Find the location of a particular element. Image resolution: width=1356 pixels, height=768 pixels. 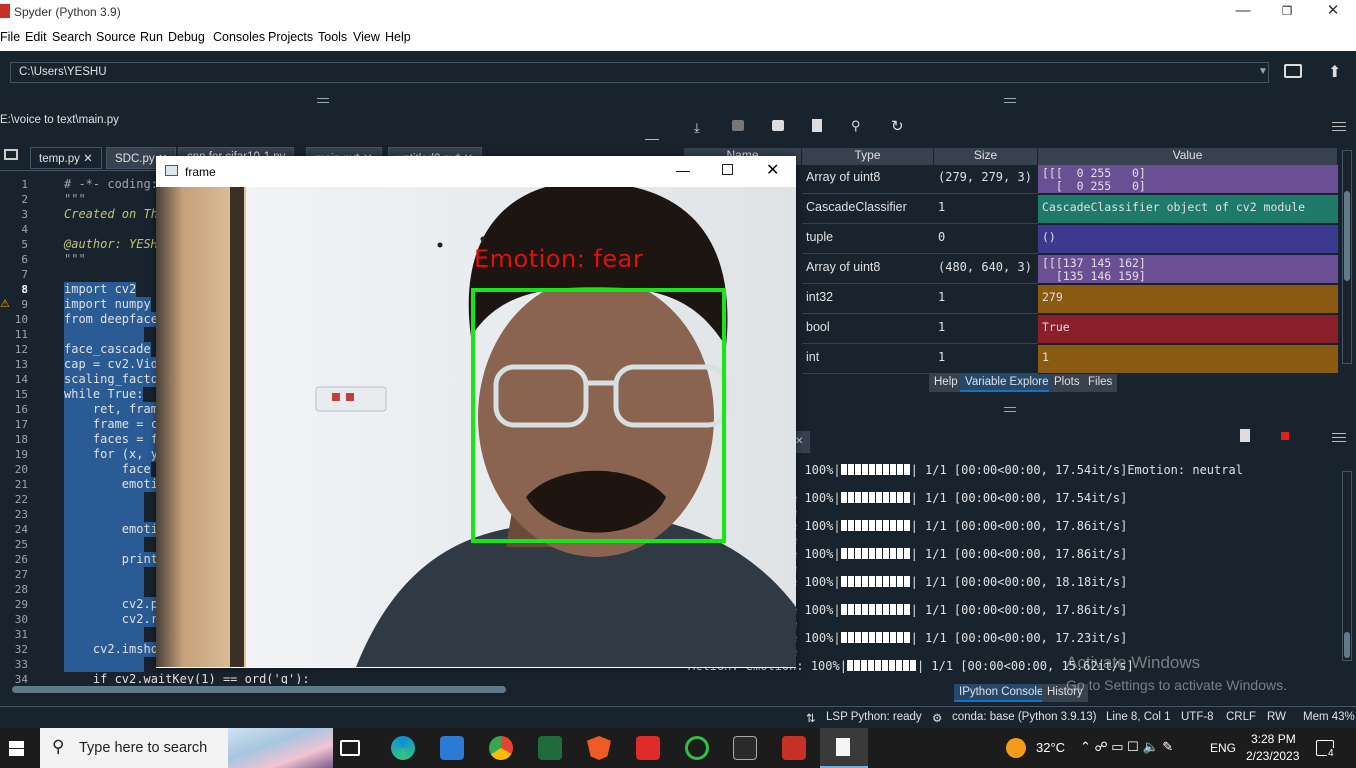

menu-item: Search is located at coordinates (72, 37).